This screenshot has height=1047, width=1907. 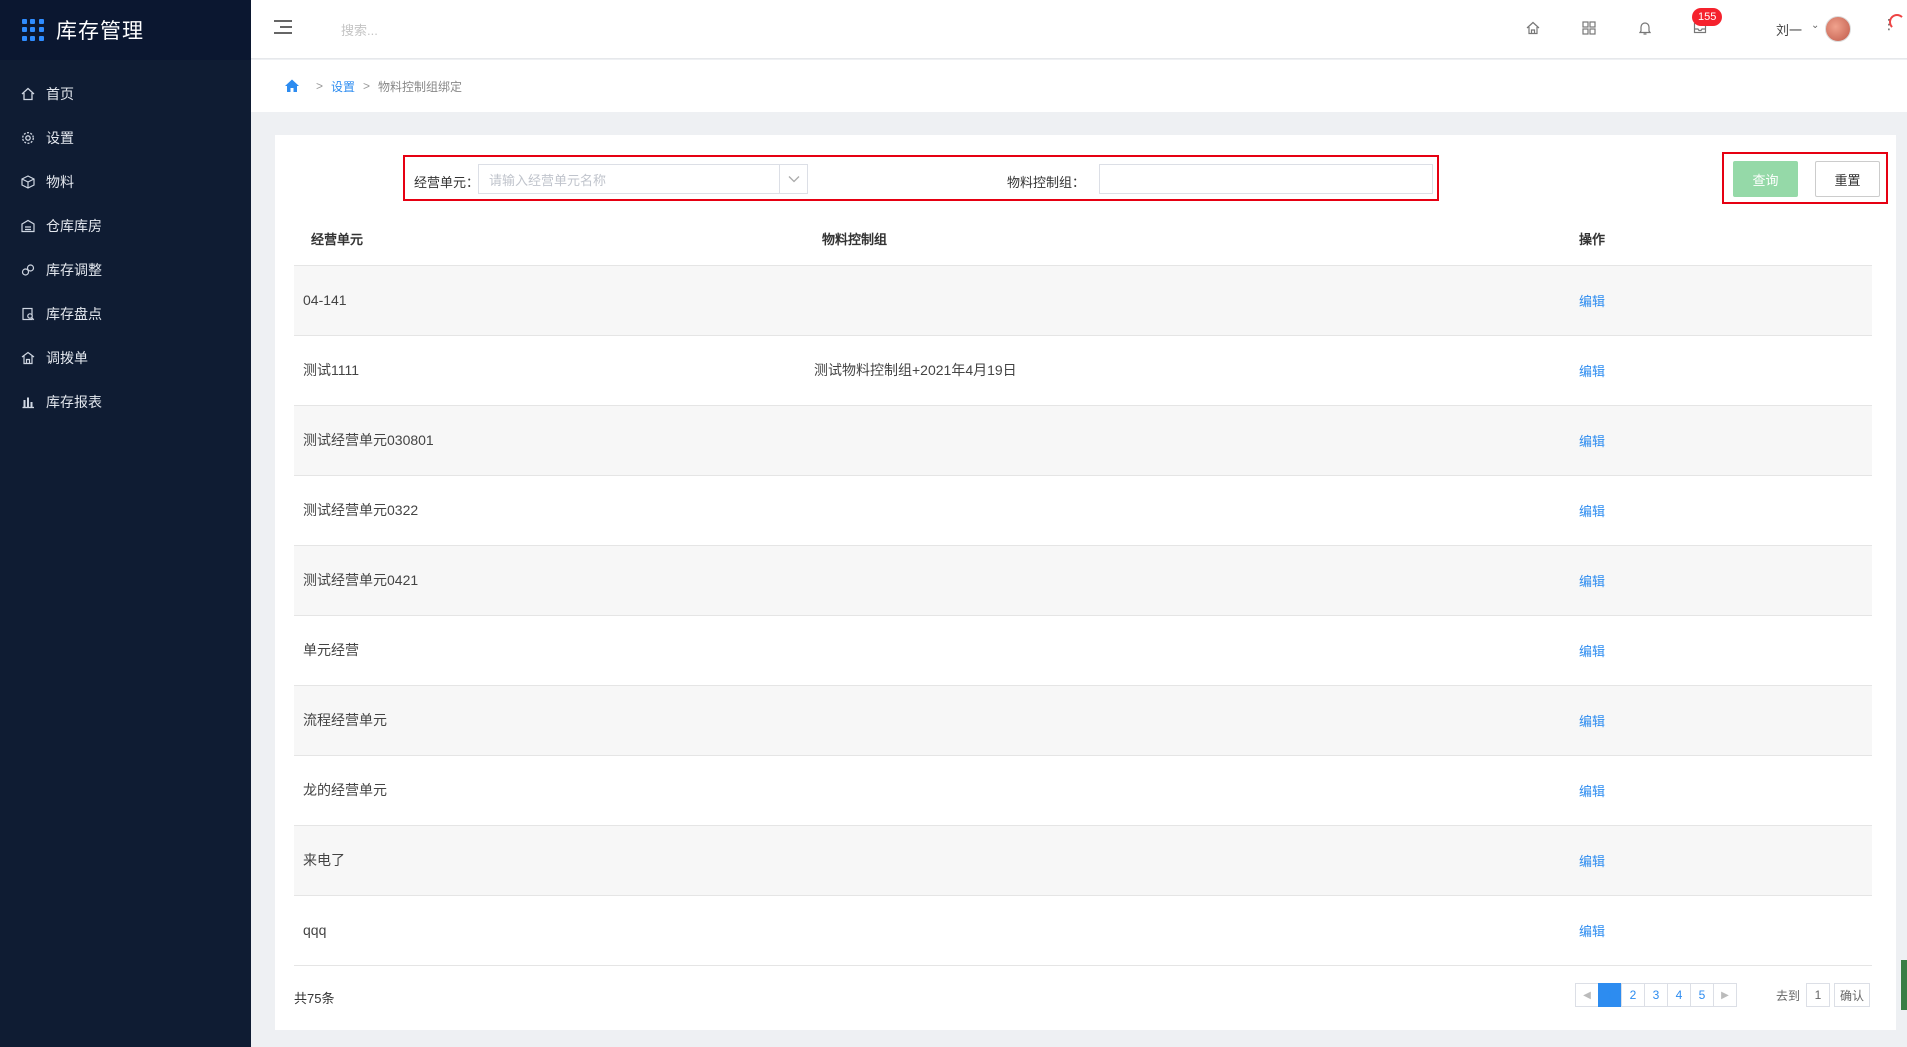 I want to click on bell-icon, so click(x=1645, y=28).